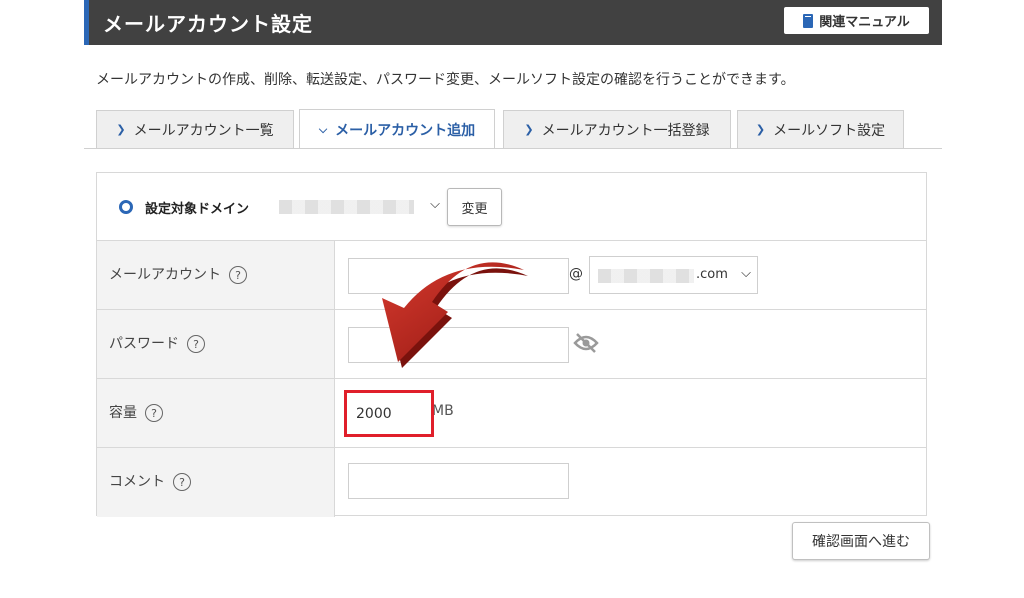 The width and height of the screenshot is (1024, 598). What do you see at coordinates (203, 130) in the screenshot?
I see `tab-label: メールアカウント一覧` at bounding box center [203, 130].